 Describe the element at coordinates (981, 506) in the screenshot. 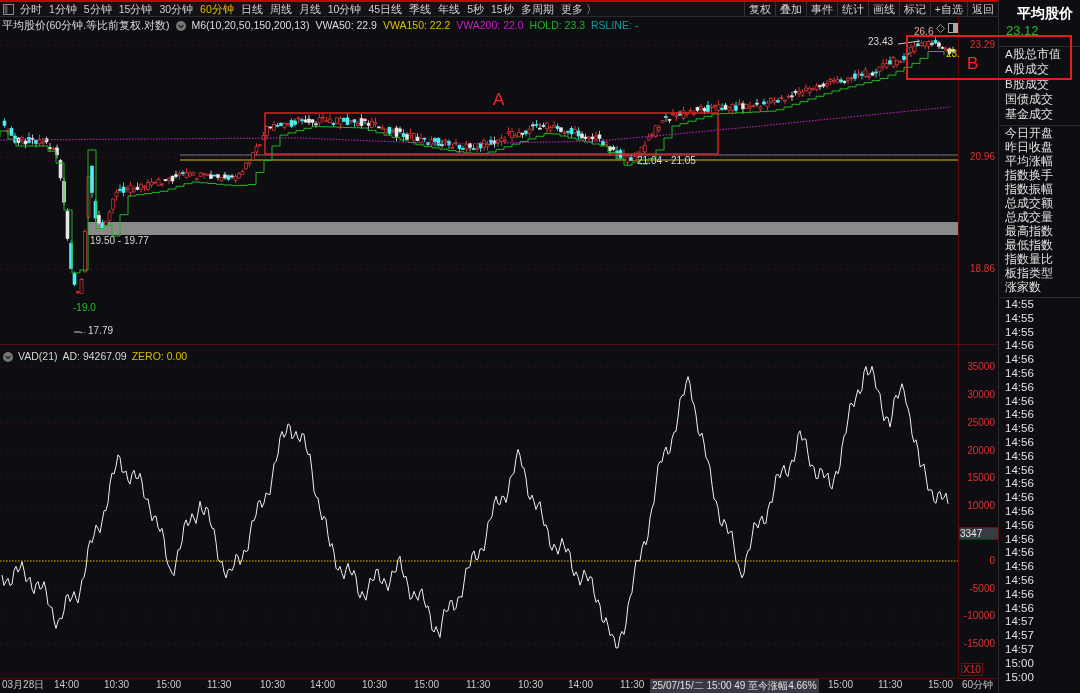

I see `axis-label: 10000` at that location.